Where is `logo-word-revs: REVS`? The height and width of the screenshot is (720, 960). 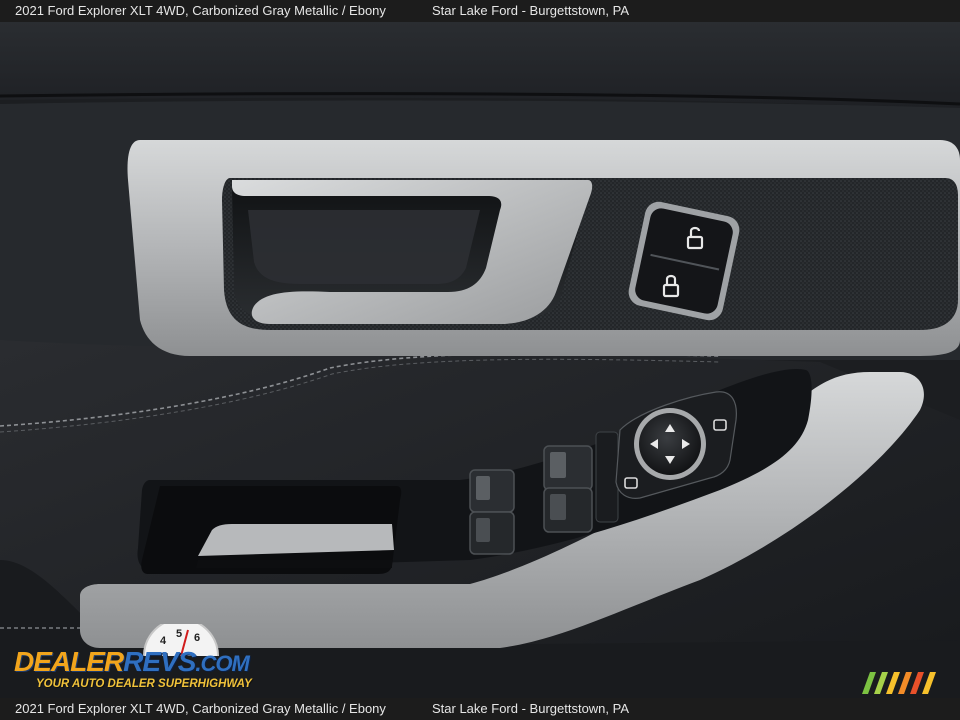
logo-word-revs: REVS is located at coordinates (159, 661).